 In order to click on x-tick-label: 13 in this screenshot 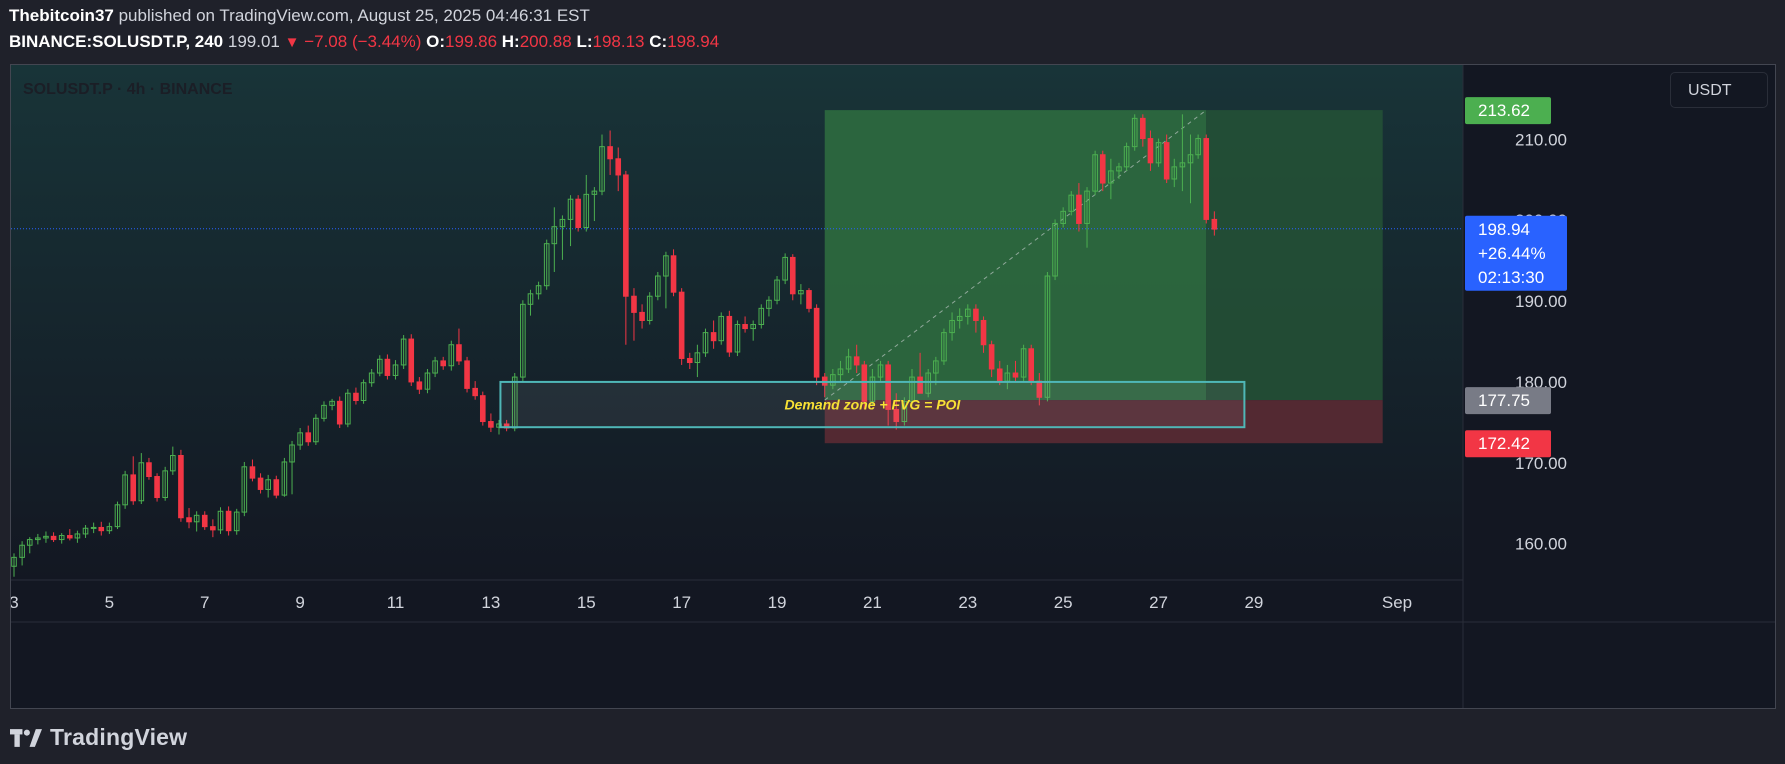, I will do `click(490, 602)`.